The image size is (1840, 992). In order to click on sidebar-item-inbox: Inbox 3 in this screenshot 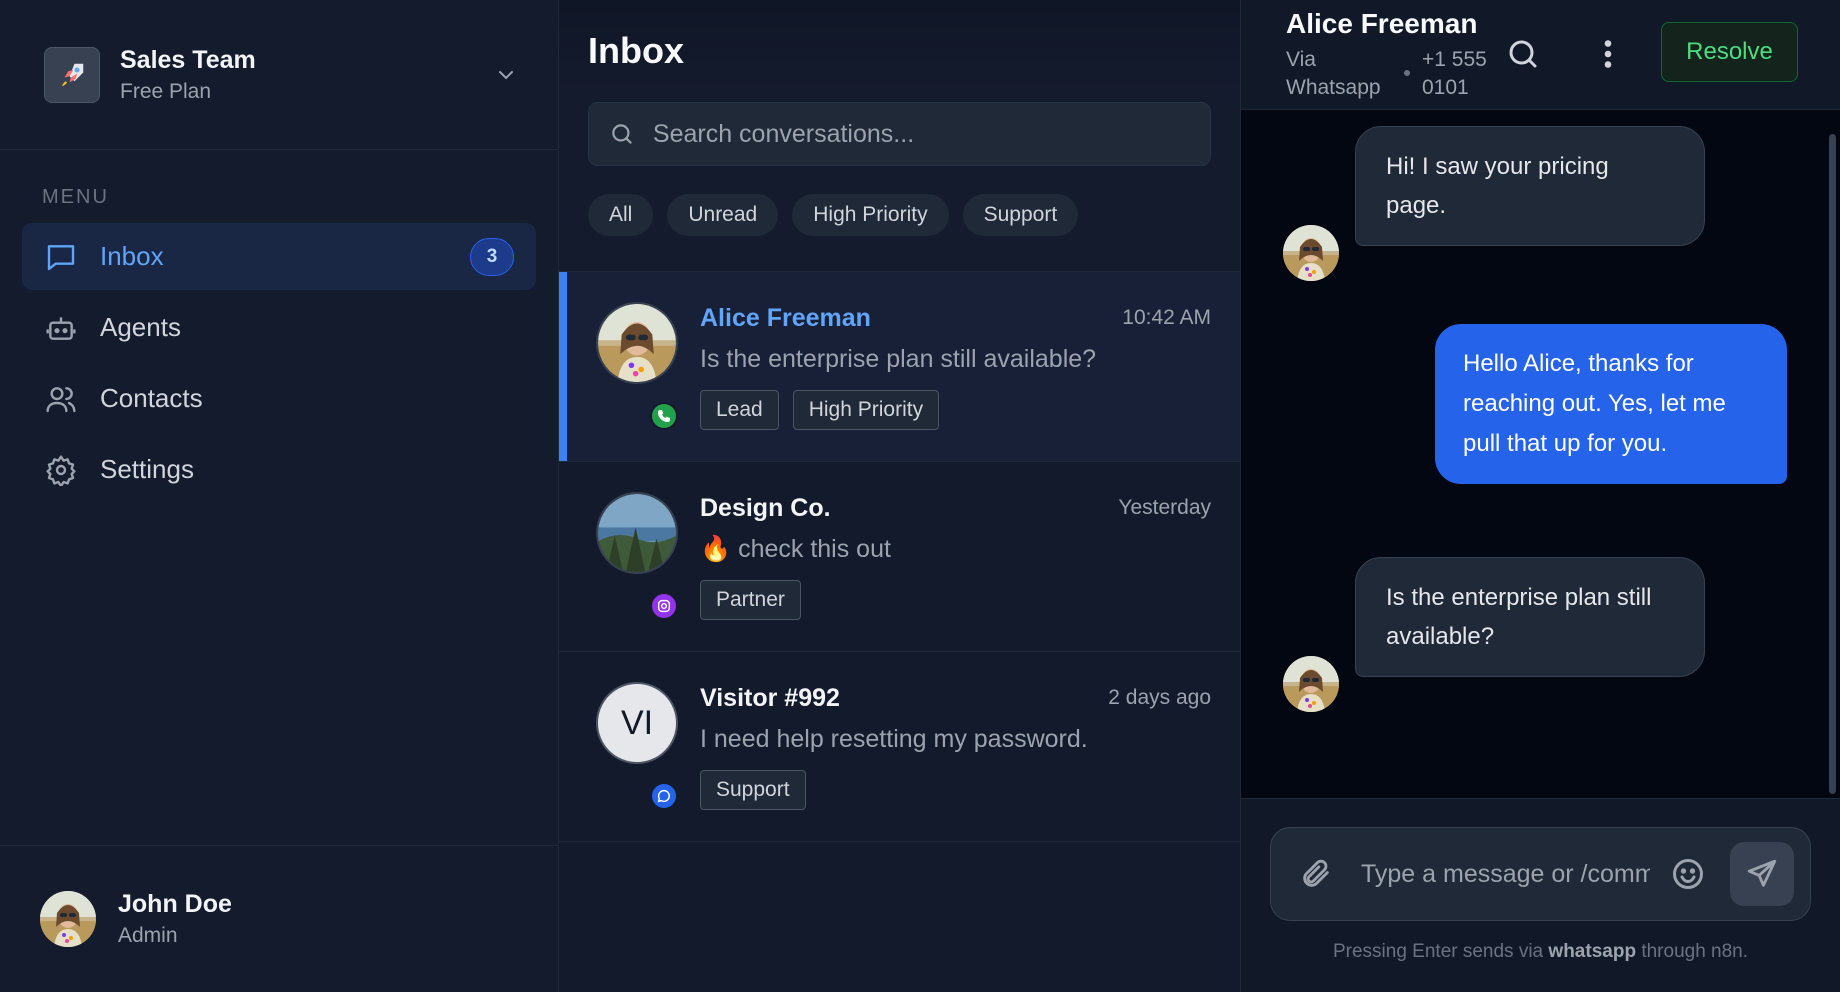, I will do `click(279, 256)`.